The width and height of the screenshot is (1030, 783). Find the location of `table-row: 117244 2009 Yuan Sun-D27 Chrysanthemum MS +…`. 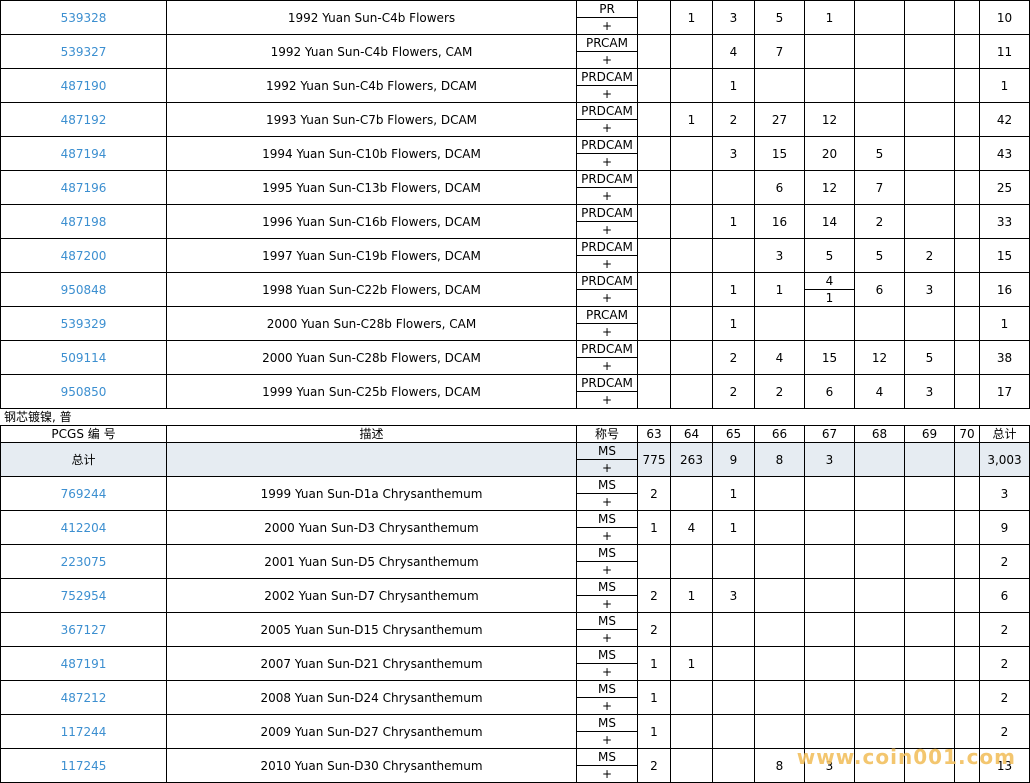

table-row: 117244 2009 Yuan Sun-D27 Chrysanthemum MS +… is located at coordinates (515, 731).